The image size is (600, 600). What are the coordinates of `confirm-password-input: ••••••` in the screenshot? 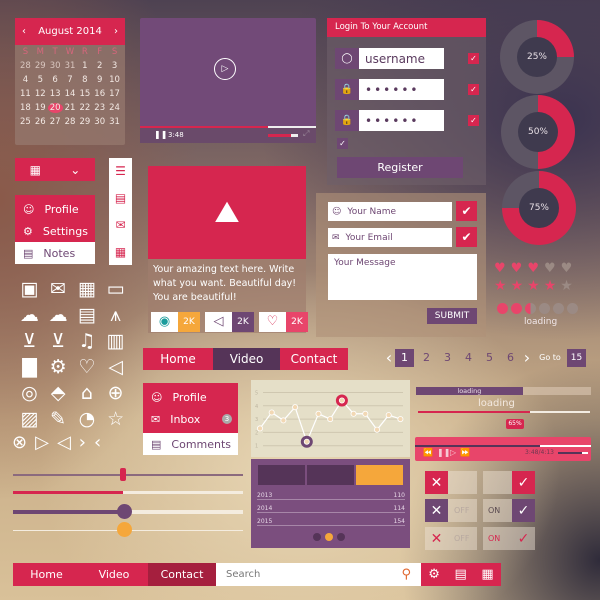 It's located at (401, 120).